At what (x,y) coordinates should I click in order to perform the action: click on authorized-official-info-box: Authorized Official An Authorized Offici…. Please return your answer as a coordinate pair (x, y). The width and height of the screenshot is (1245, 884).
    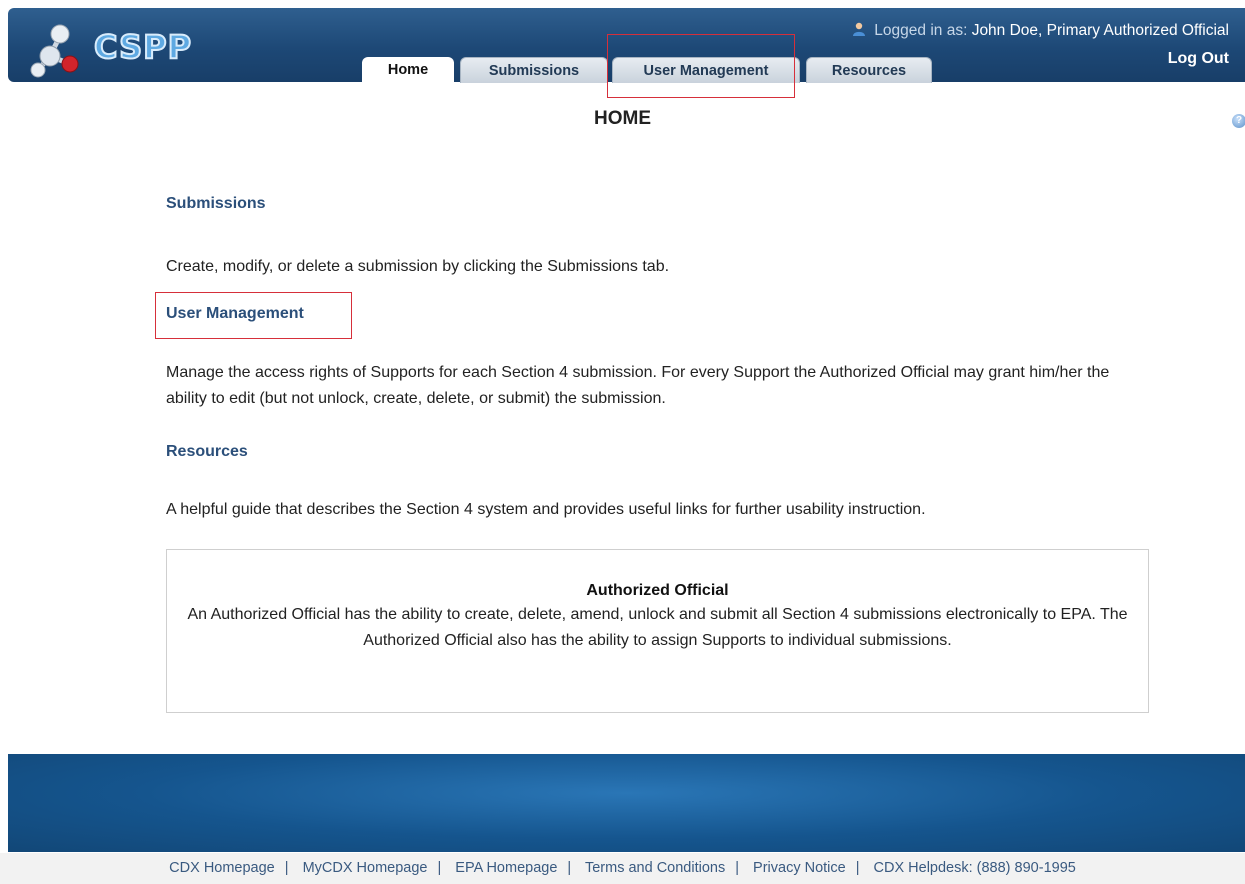
    Looking at the image, I should click on (657, 631).